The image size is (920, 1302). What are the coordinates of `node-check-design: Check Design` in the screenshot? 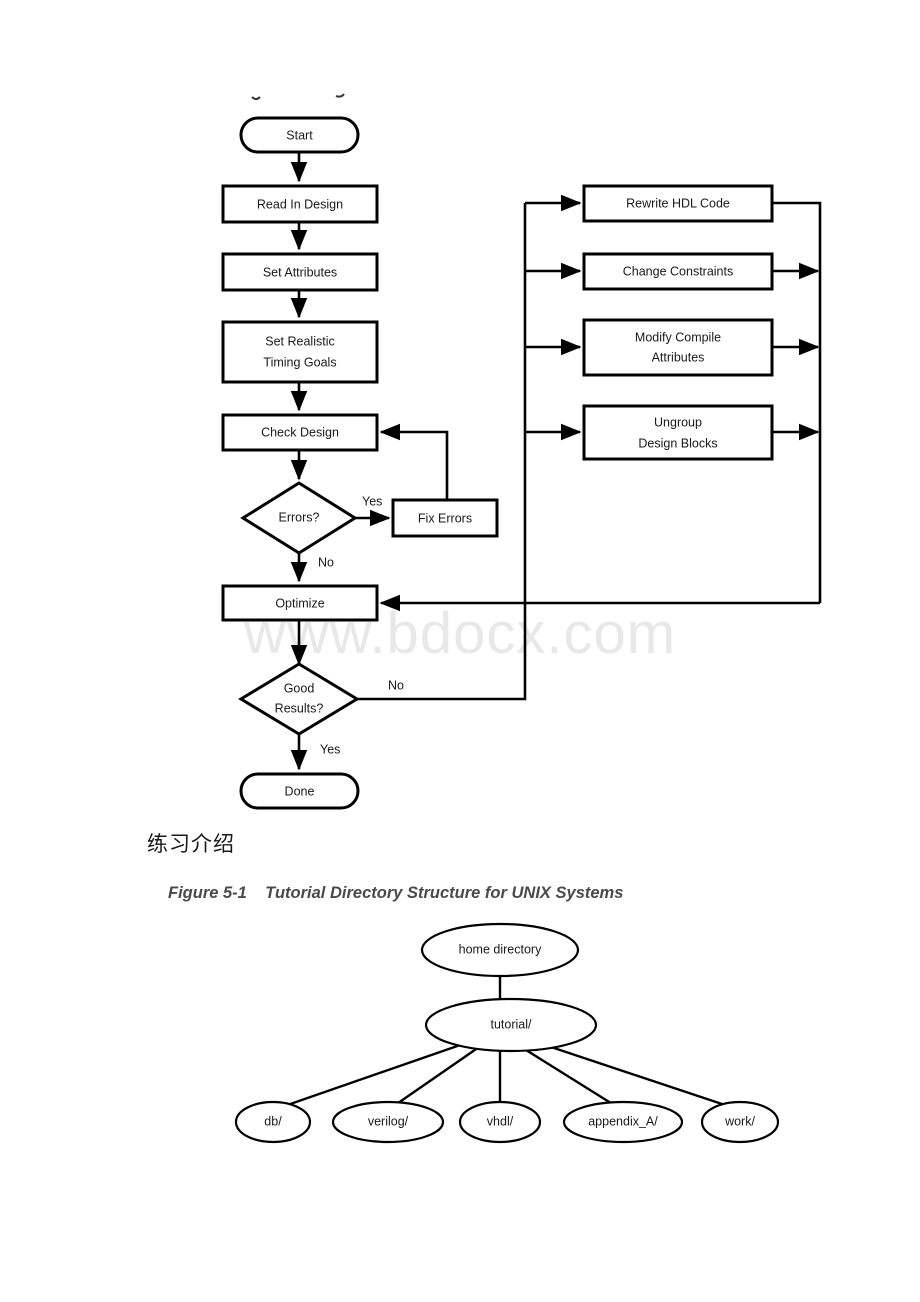 It's located at (300, 432).